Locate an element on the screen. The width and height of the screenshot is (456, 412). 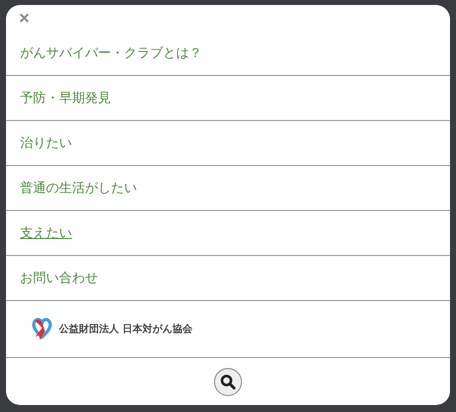
menu-item: がんサバイバー・クラブとは？ is located at coordinates (228, 53).